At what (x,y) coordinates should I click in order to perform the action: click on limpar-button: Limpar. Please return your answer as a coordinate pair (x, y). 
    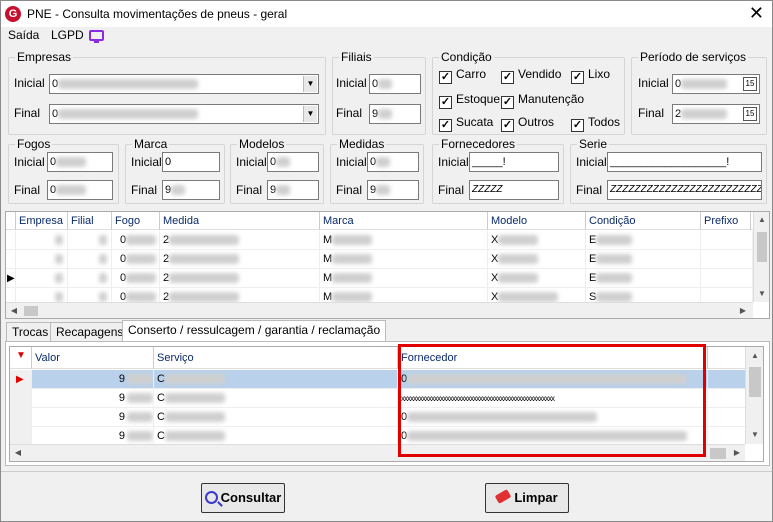
    Looking at the image, I should click on (527, 498).